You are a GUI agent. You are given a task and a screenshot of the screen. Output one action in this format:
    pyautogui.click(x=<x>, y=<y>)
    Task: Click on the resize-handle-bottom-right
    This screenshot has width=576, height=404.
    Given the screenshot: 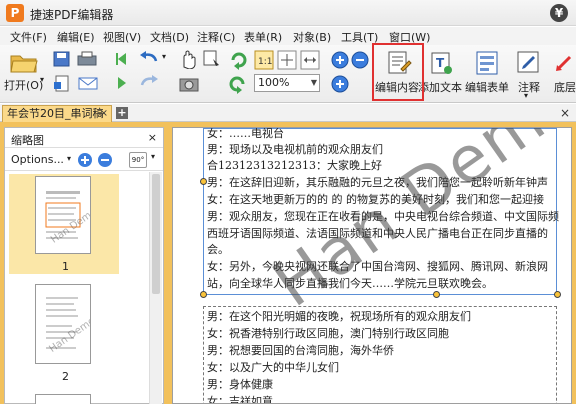 What is the action you would take?
    pyautogui.click(x=557, y=294)
    